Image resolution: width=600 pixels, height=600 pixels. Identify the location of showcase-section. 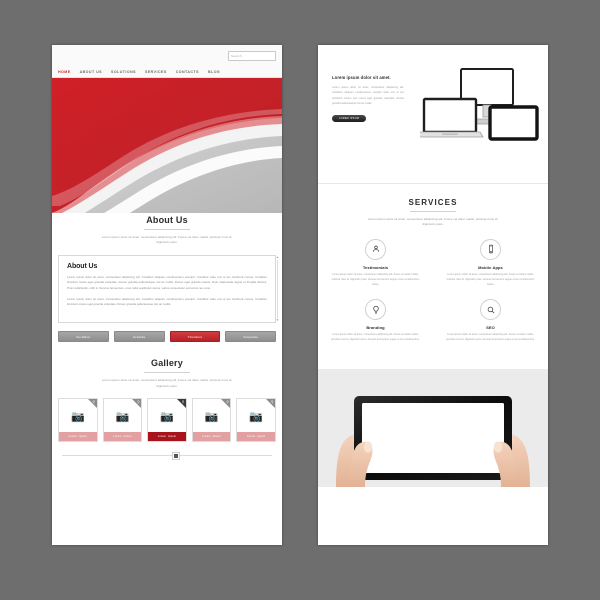
(433, 428).